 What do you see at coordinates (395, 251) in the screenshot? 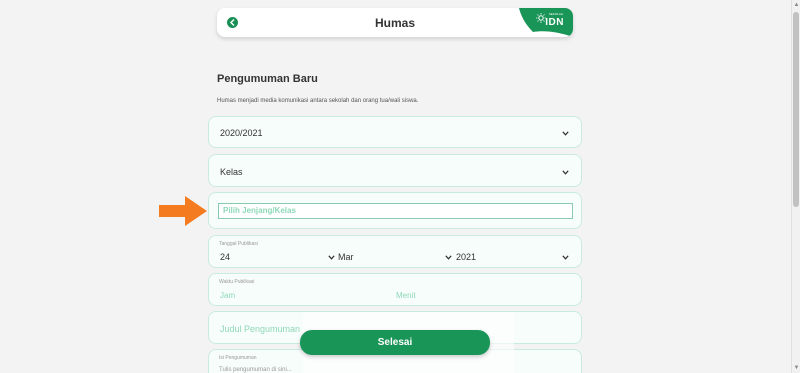
I see `publish-date-field: Tanggal Publikasi 24 Mar 2021` at bounding box center [395, 251].